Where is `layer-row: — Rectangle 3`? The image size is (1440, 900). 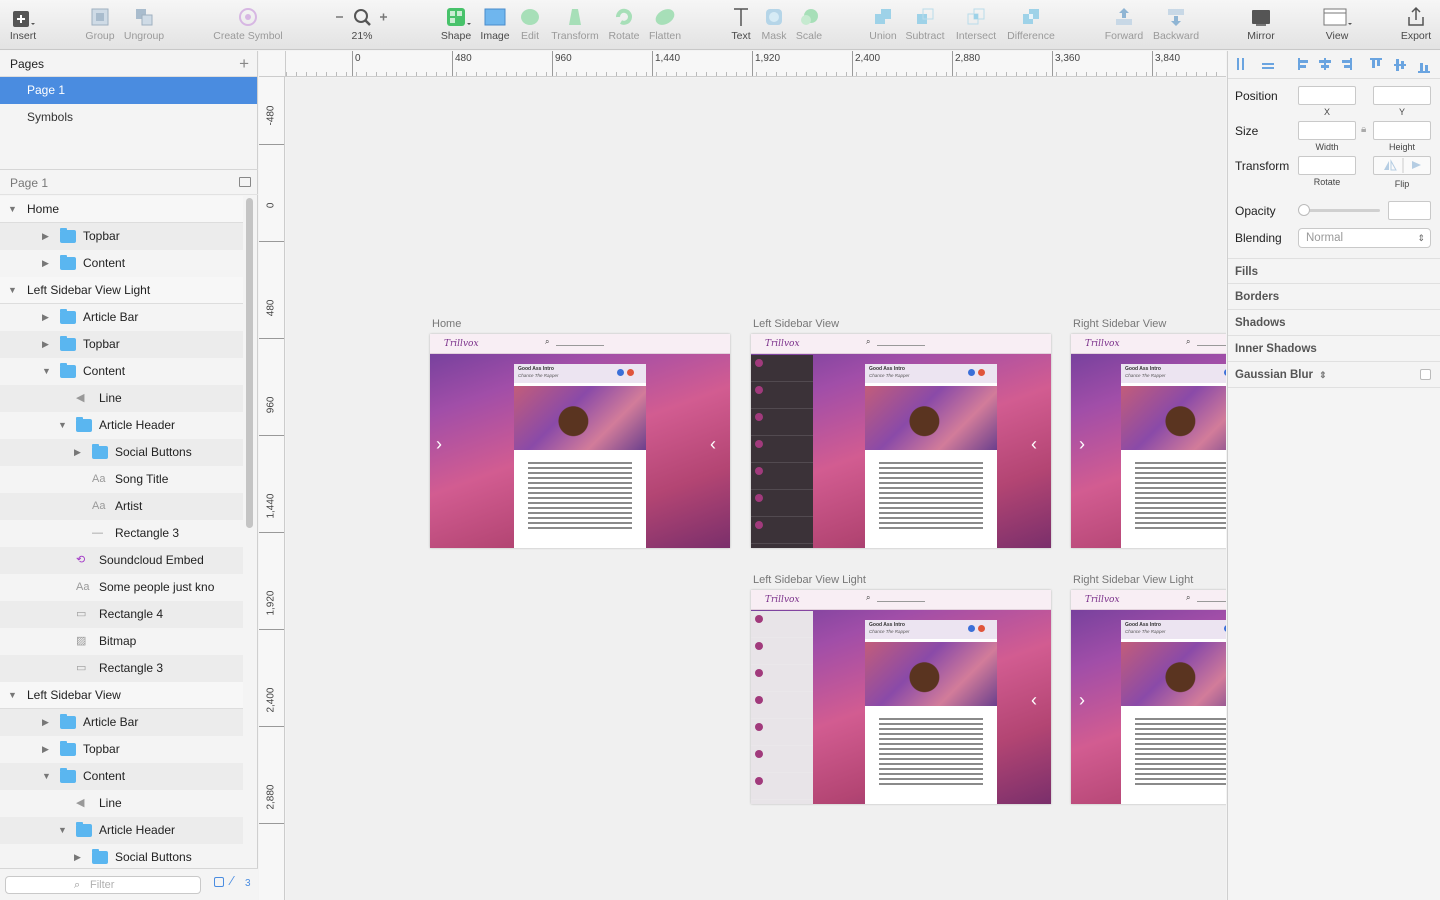
layer-row: — Rectangle 3 is located at coordinates (121, 533).